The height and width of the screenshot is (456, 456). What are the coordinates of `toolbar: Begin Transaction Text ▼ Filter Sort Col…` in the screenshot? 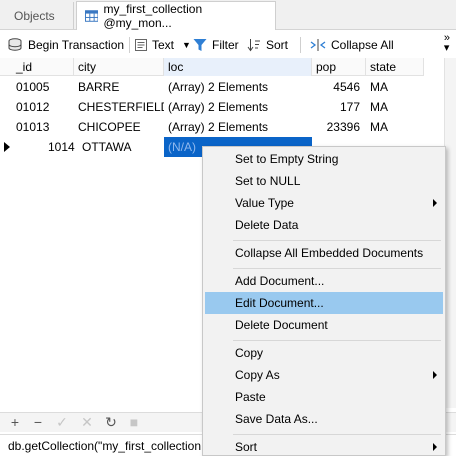 It's located at (228, 44).